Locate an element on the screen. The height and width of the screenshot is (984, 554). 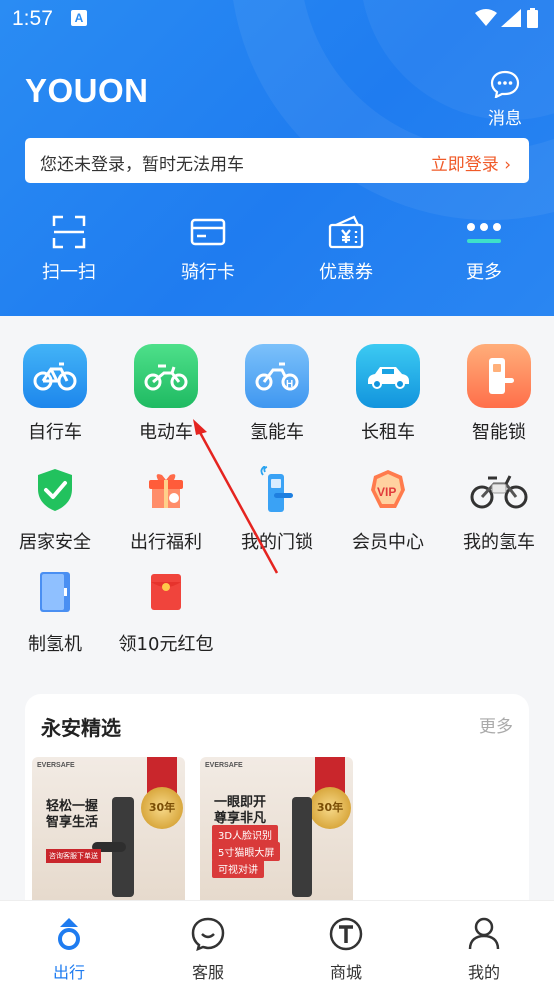
mall-icon is located at coordinates (346, 934).